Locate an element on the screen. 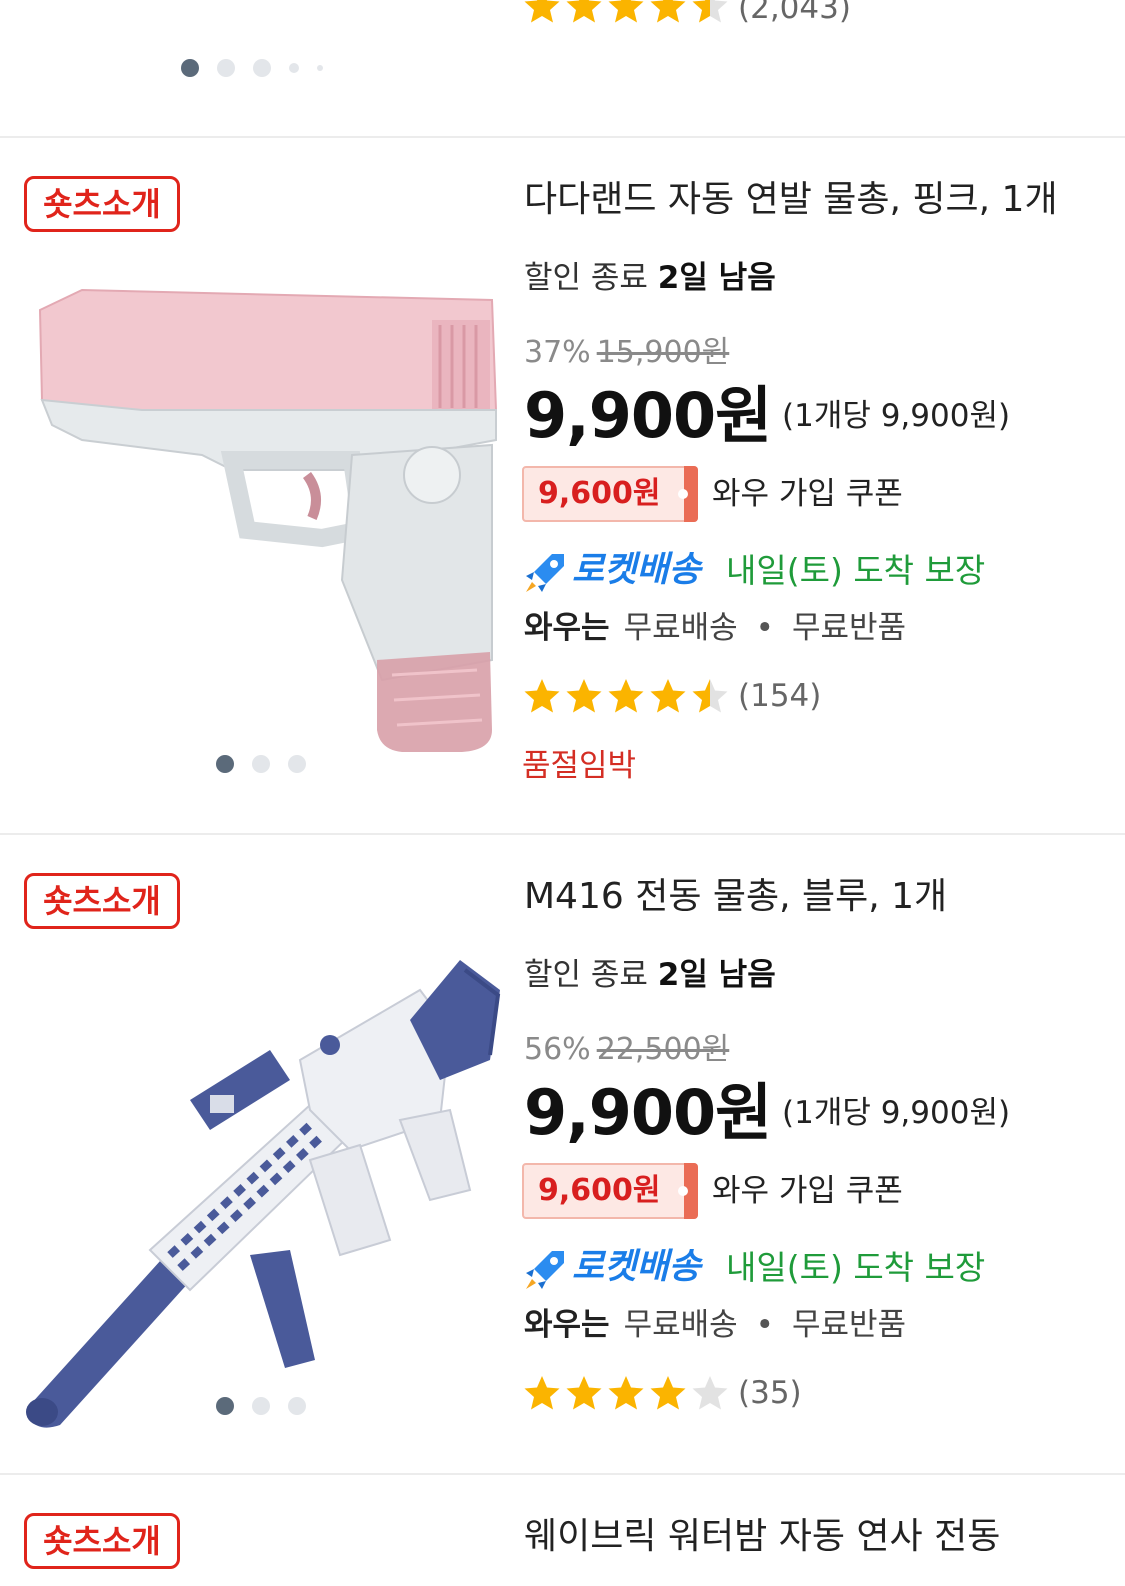  low-stock-notice: 품절임박 is located at coordinates (579, 766).